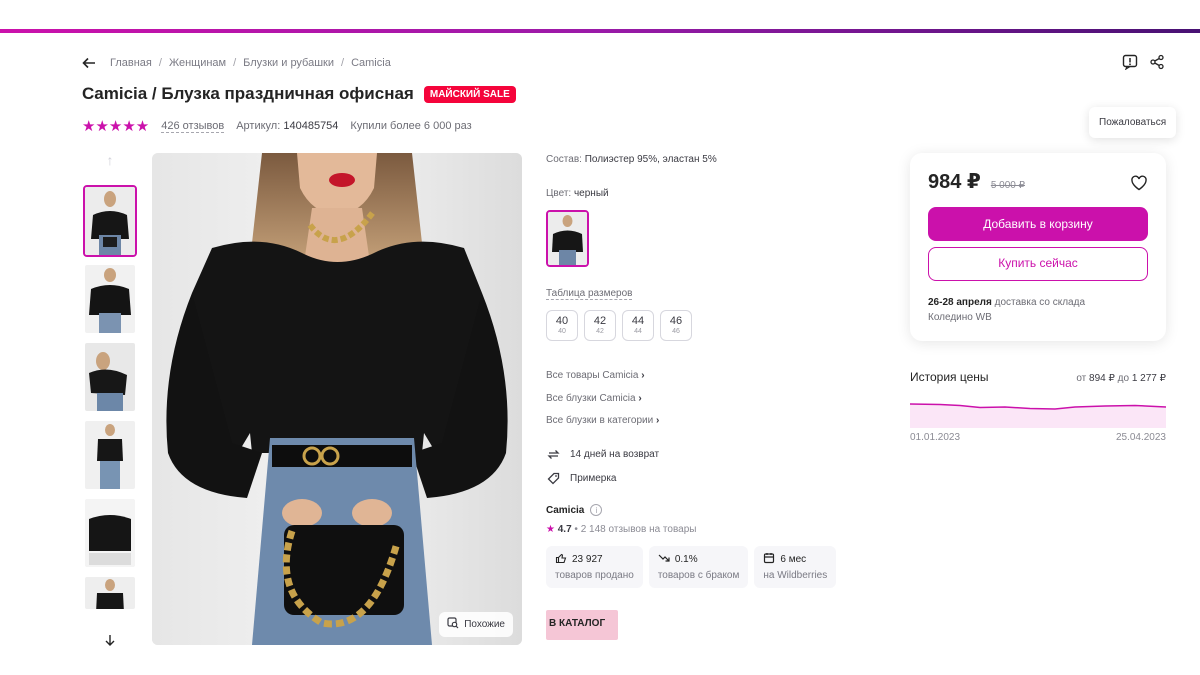 The width and height of the screenshot is (1200, 675). What do you see at coordinates (582, 625) in the screenshot?
I see `catalog-button: В КАТАЛОГ` at bounding box center [582, 625].